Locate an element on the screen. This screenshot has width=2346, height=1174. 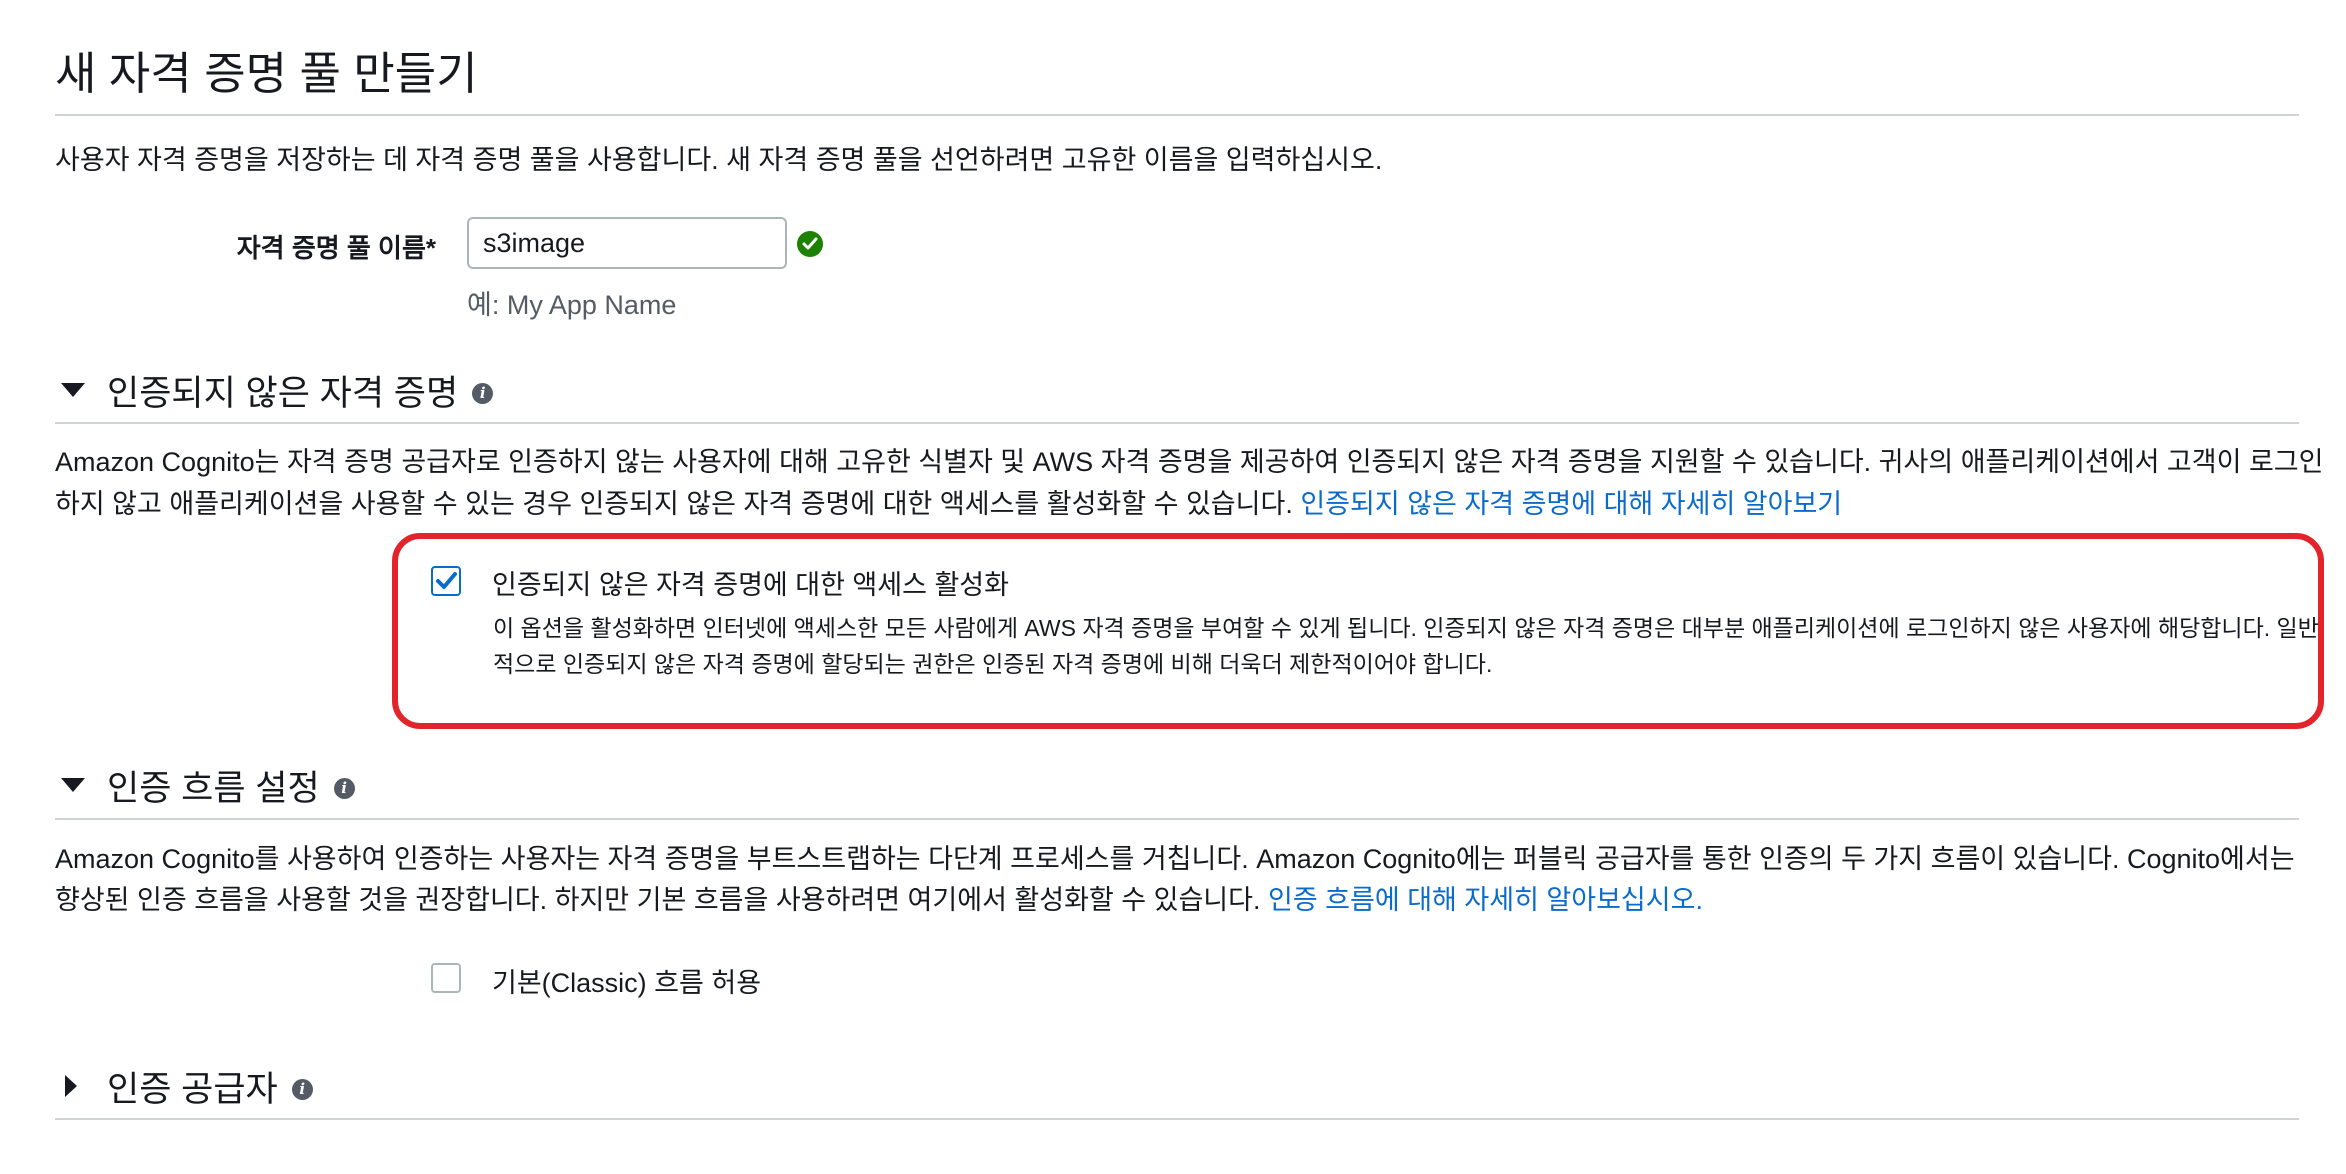
section-title-unauth: 인증되지 않은 자격 증명 is located at coordinates (283, 393).